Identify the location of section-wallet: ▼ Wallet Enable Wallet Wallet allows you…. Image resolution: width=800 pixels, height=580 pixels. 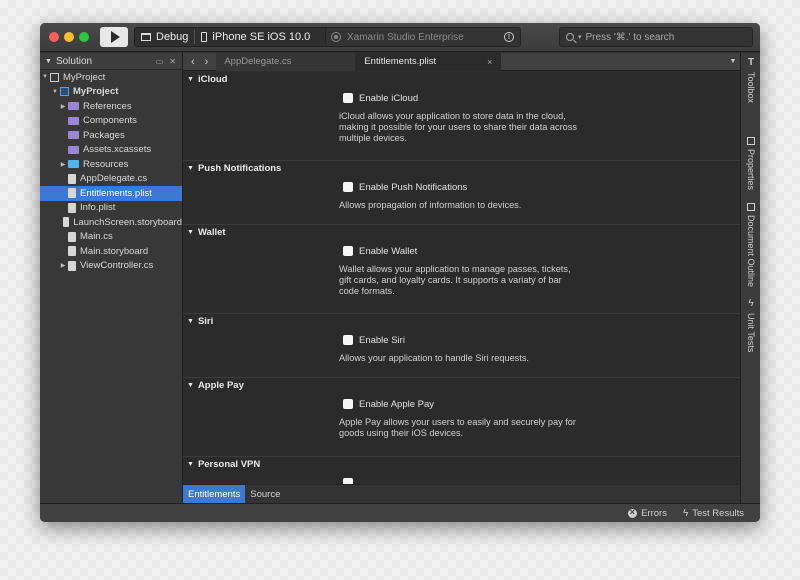
(461, 269).